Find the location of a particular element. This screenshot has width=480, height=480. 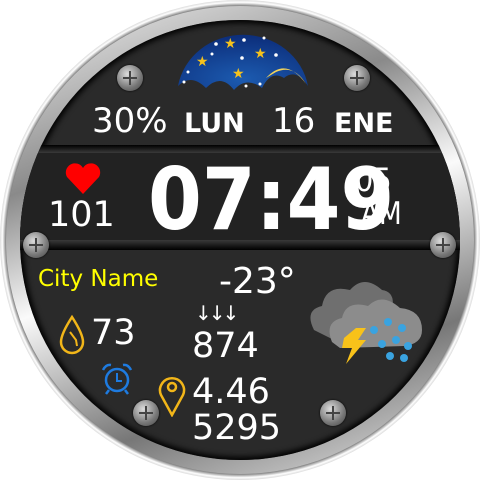

heart-rate: 101 is located at coordinates (81, 215).